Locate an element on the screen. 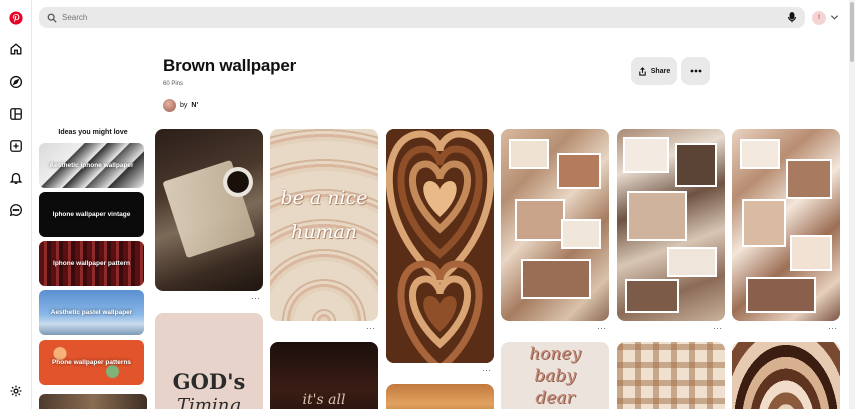 The height and width of the screenshot is (409, 855). board-owner: by N' is located at coordinates (180, 105).